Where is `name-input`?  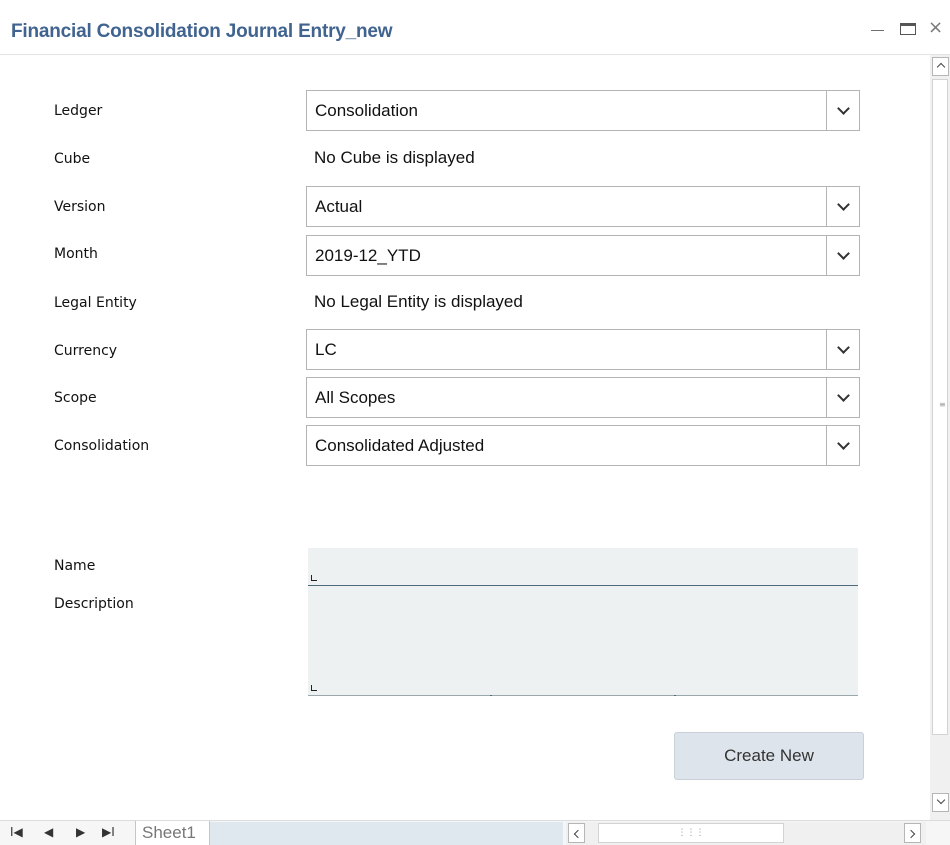
name-input is located at coordinates (583, 567).